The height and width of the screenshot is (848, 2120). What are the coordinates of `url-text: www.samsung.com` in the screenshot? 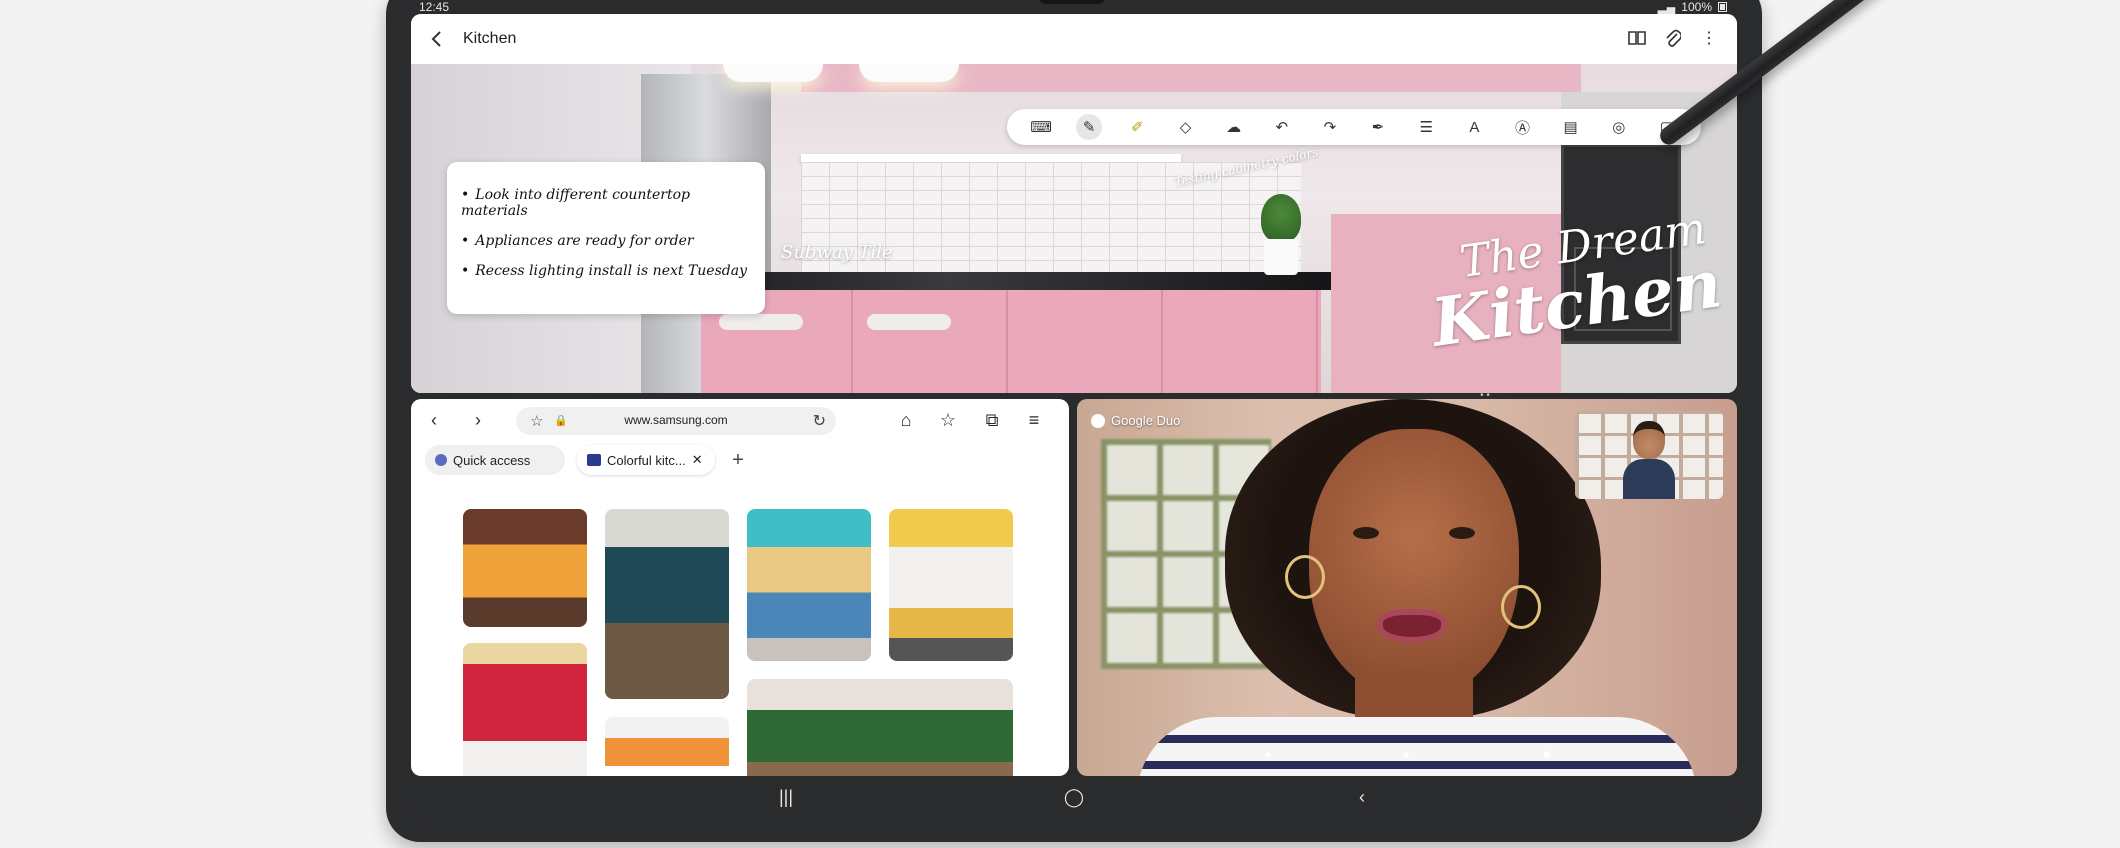 It's located at (676, 420).